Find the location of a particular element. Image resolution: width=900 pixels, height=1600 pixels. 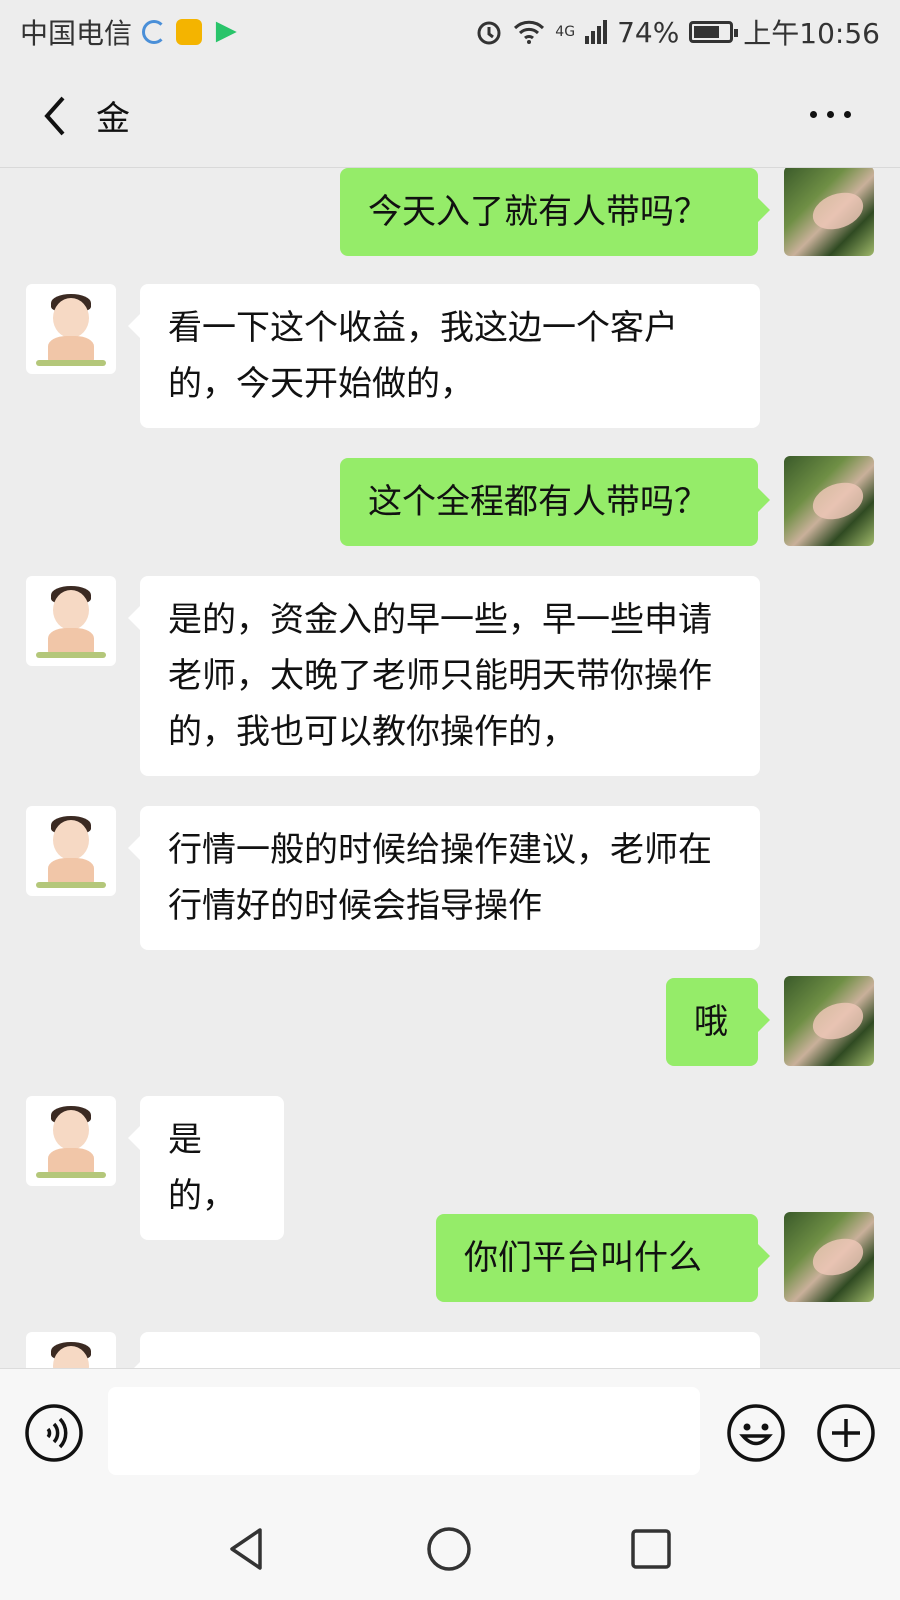

message-bubble-other: 看一下这个收益，我这边一个客户的，今天开始做的， is located at coordinates (444, 356).